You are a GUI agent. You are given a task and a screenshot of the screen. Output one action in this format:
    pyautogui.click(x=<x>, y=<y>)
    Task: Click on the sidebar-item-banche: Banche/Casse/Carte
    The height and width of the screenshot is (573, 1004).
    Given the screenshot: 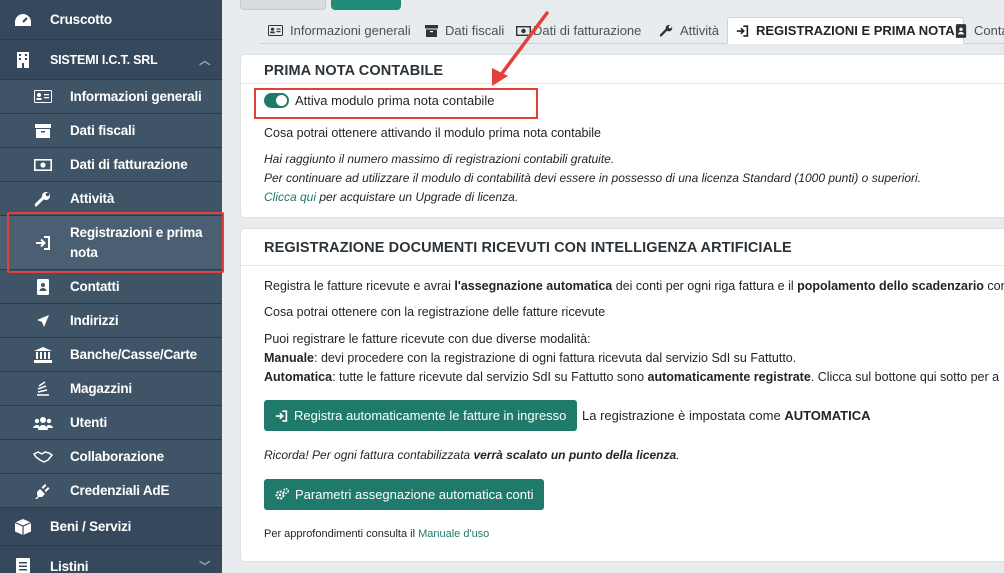 What is the action you would take?
    pyautogui.click(x=111, y=355)
    